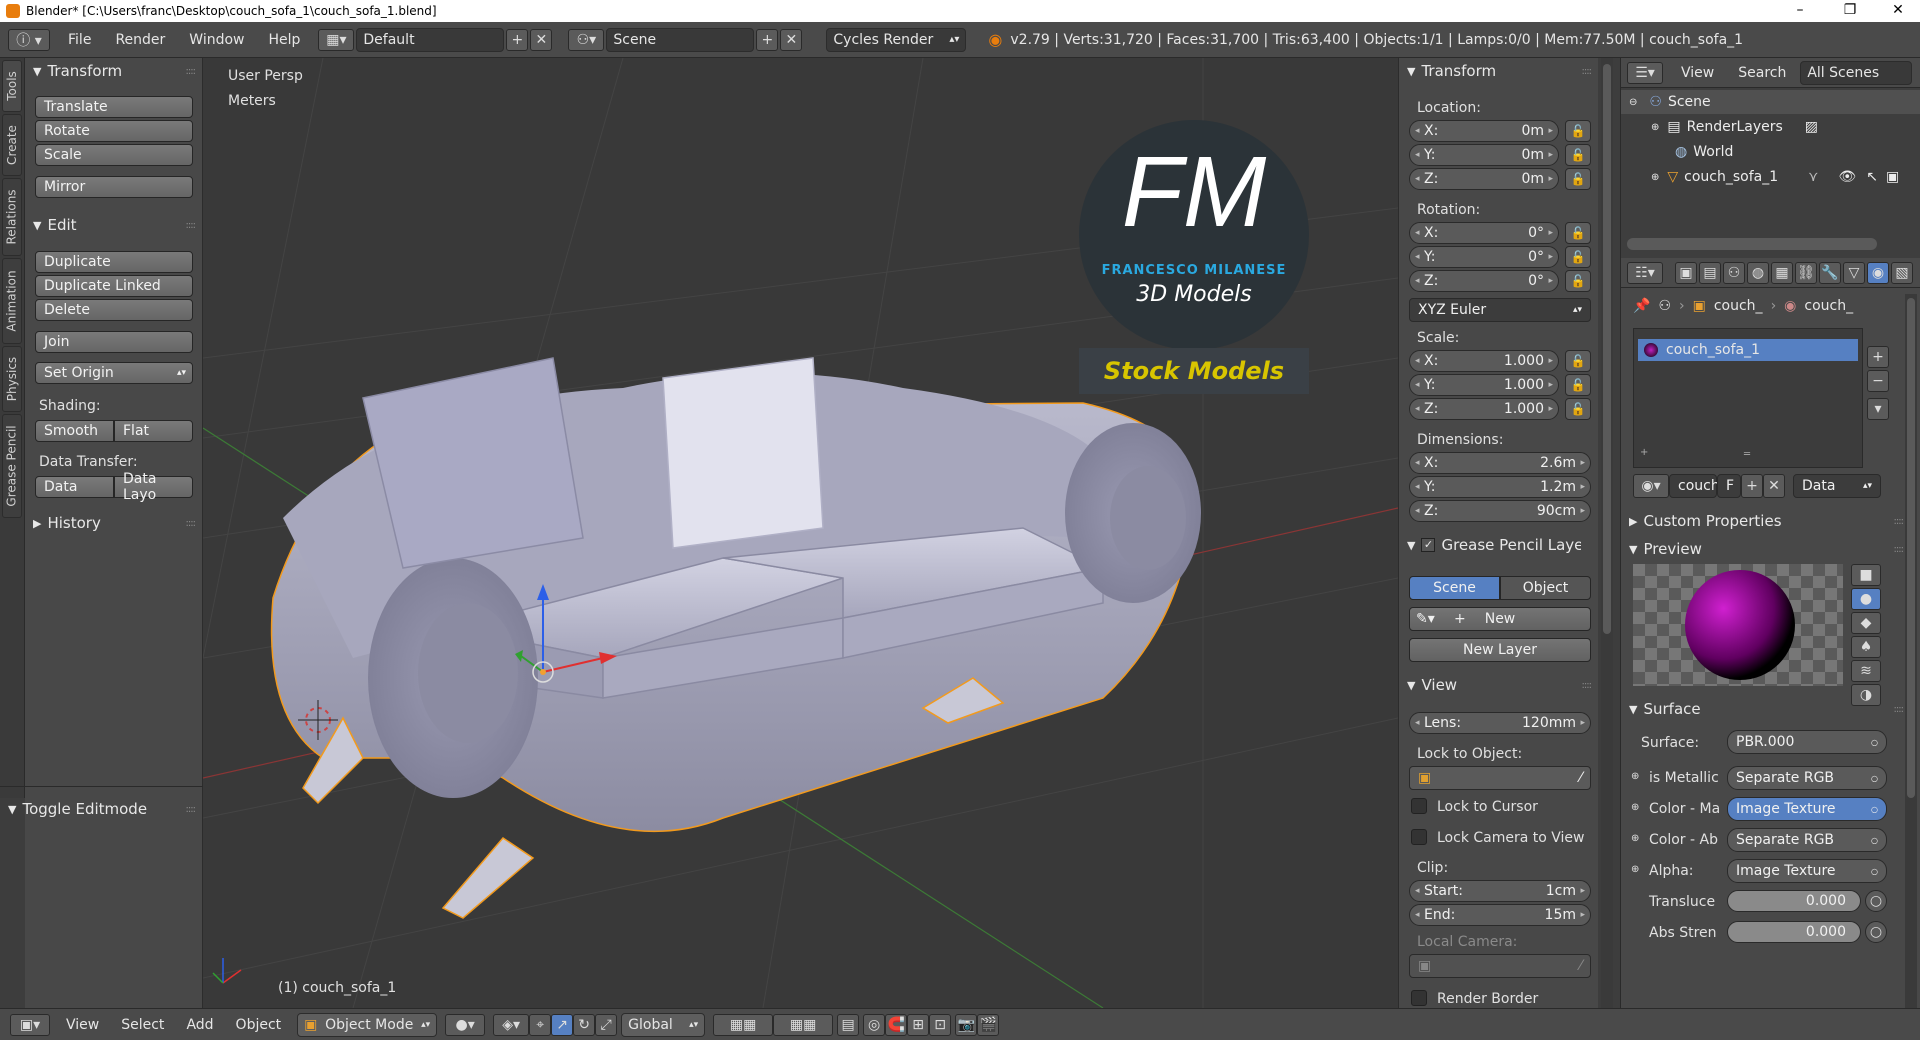  Describe the element at coordinates (153, 431) in the screenshot. I see `flat-button: Flat` at that location.